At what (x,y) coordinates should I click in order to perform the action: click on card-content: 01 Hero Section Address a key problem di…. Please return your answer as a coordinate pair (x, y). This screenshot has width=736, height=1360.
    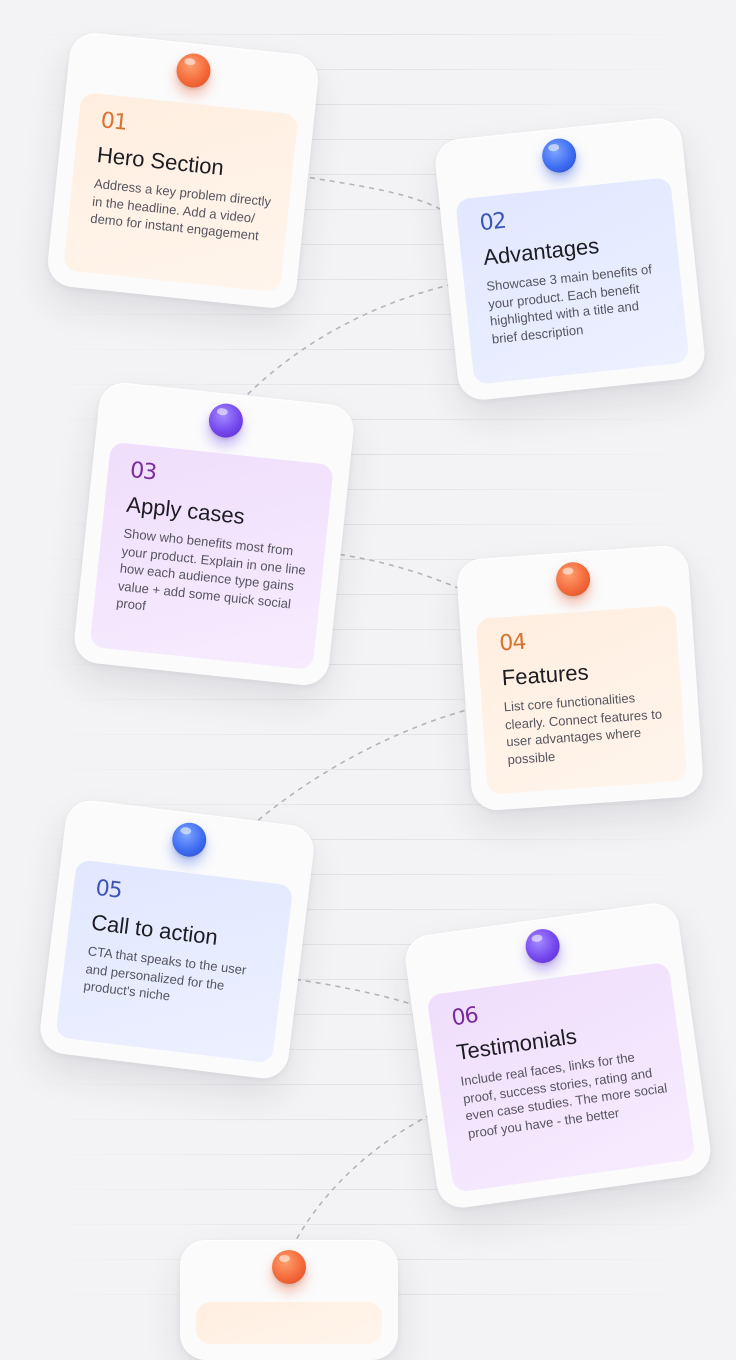
    Looking at the image, I should click on (180, 192).